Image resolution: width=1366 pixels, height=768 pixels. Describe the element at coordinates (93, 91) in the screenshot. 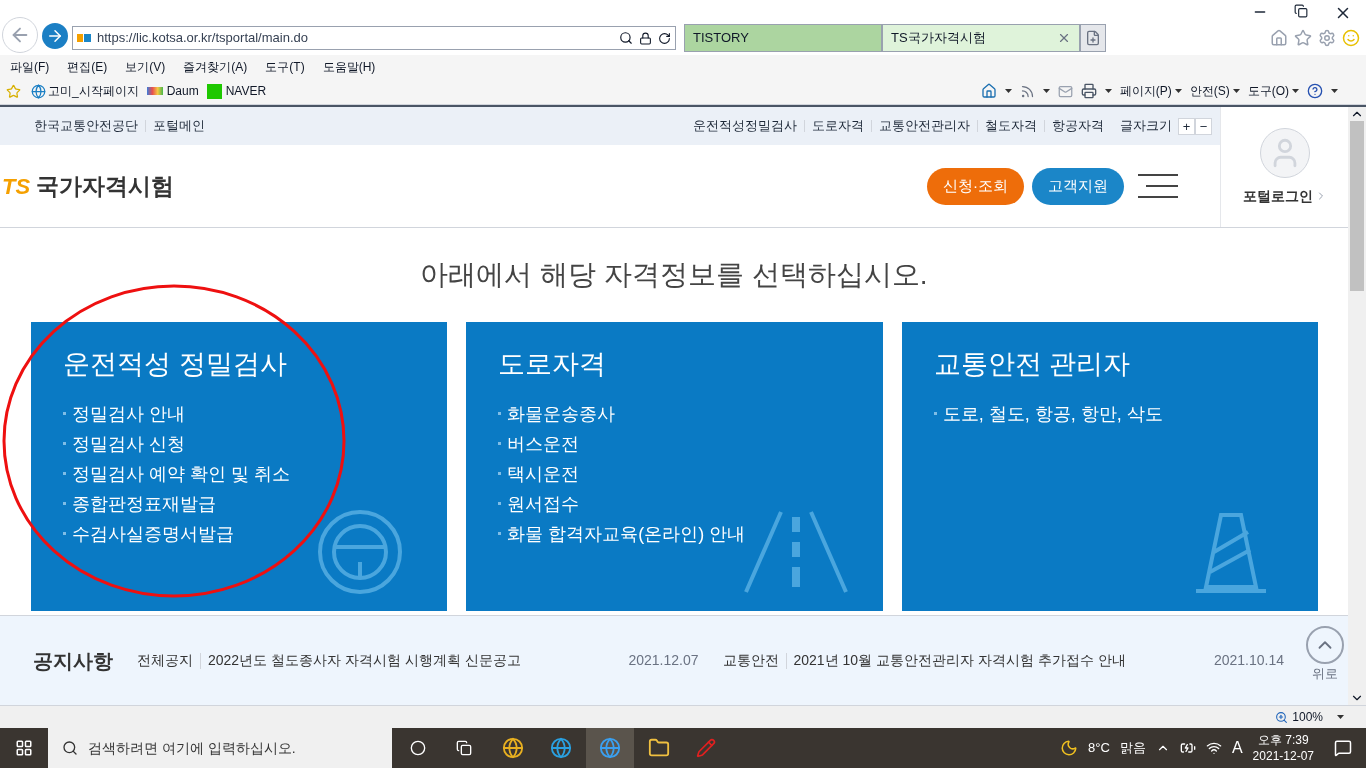

I see `favorite-link: 고미_시작페이지` at that location.